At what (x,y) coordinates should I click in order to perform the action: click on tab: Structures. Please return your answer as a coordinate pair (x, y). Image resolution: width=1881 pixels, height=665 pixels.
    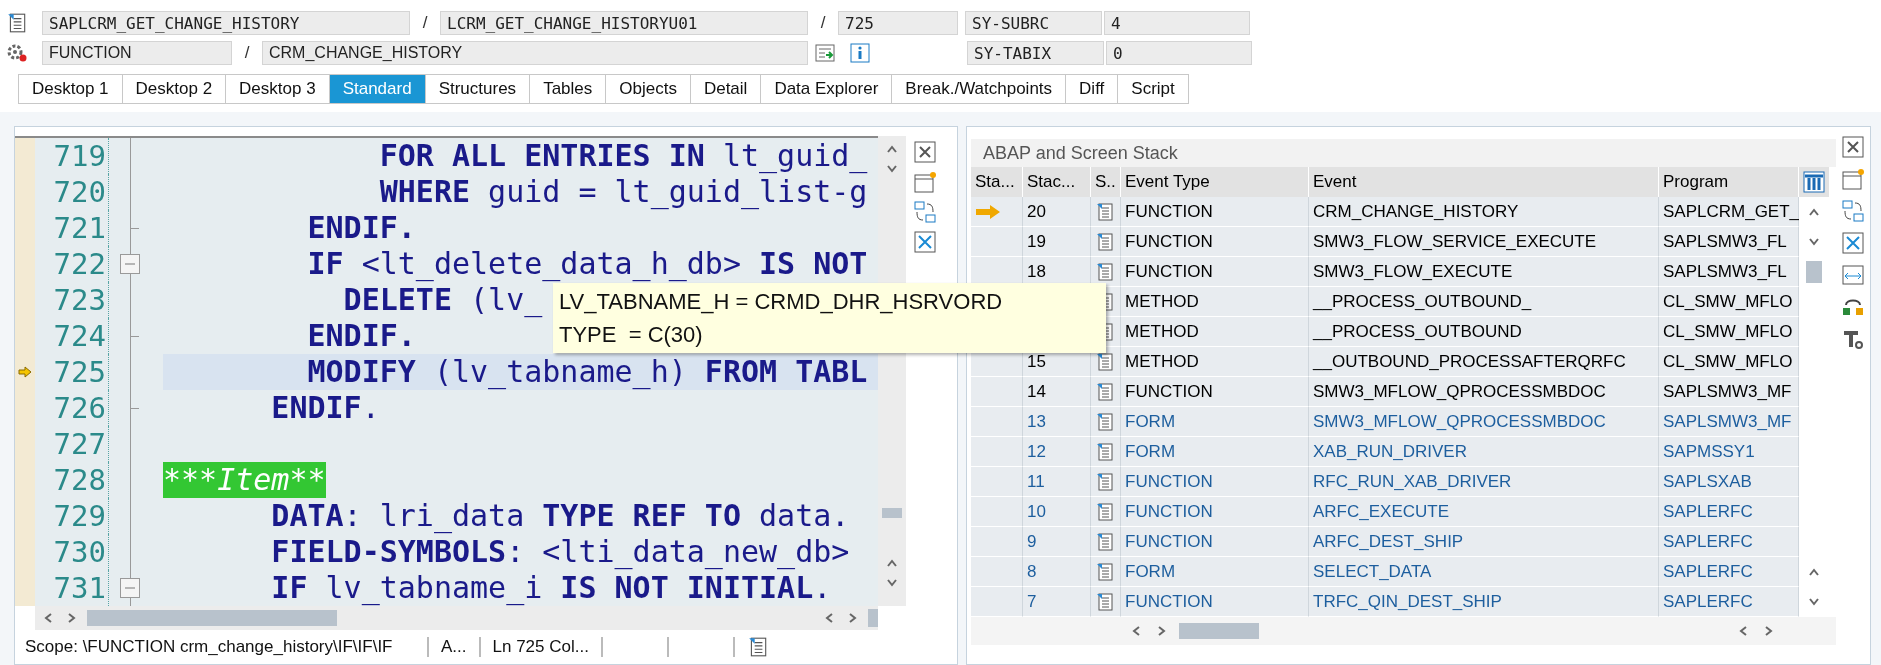
    Looking at the image, I should click on (478, 89).